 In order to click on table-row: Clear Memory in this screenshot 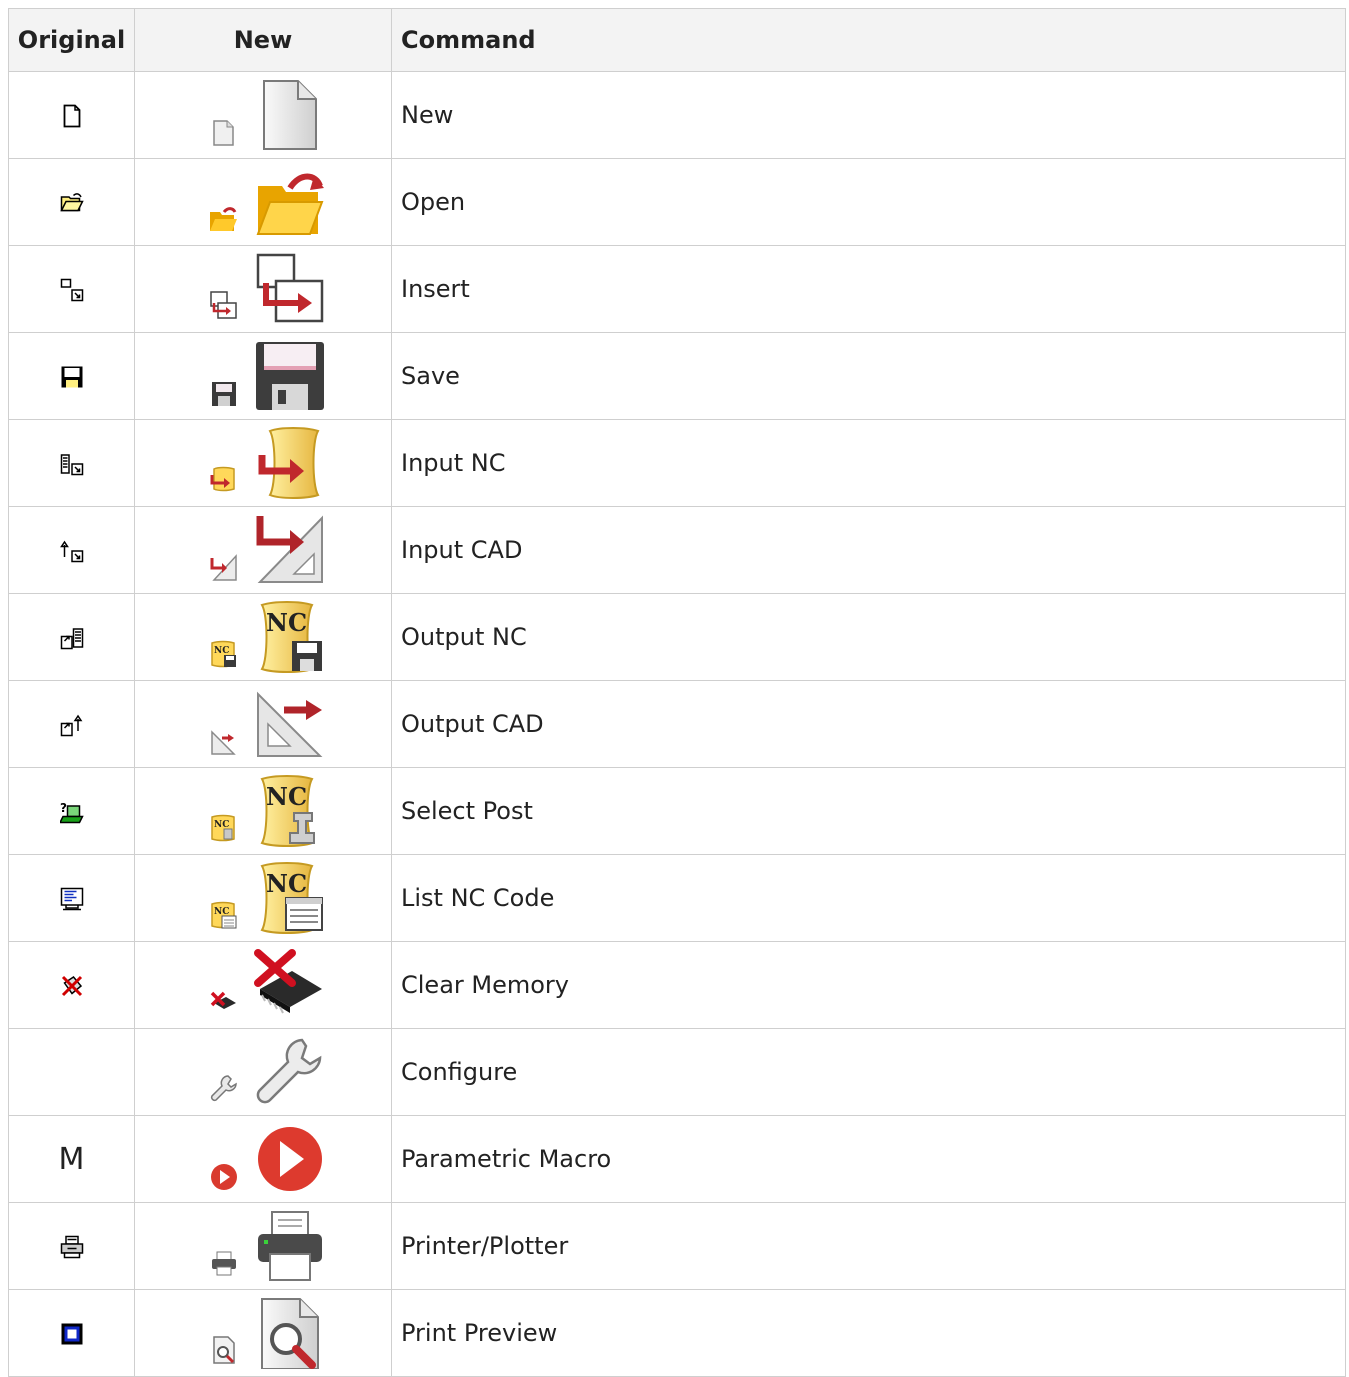, I will do `click(677, 985)`.